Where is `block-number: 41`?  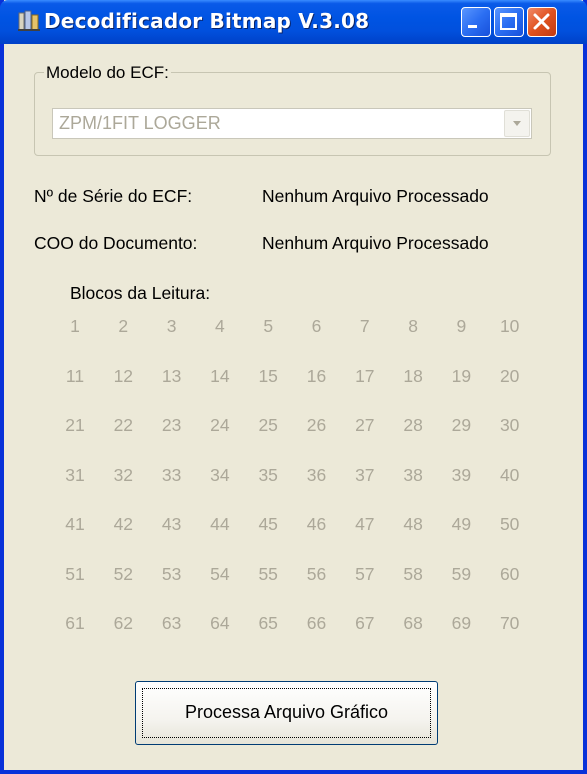
block-number: 41 is located at coordinates (75, 524).